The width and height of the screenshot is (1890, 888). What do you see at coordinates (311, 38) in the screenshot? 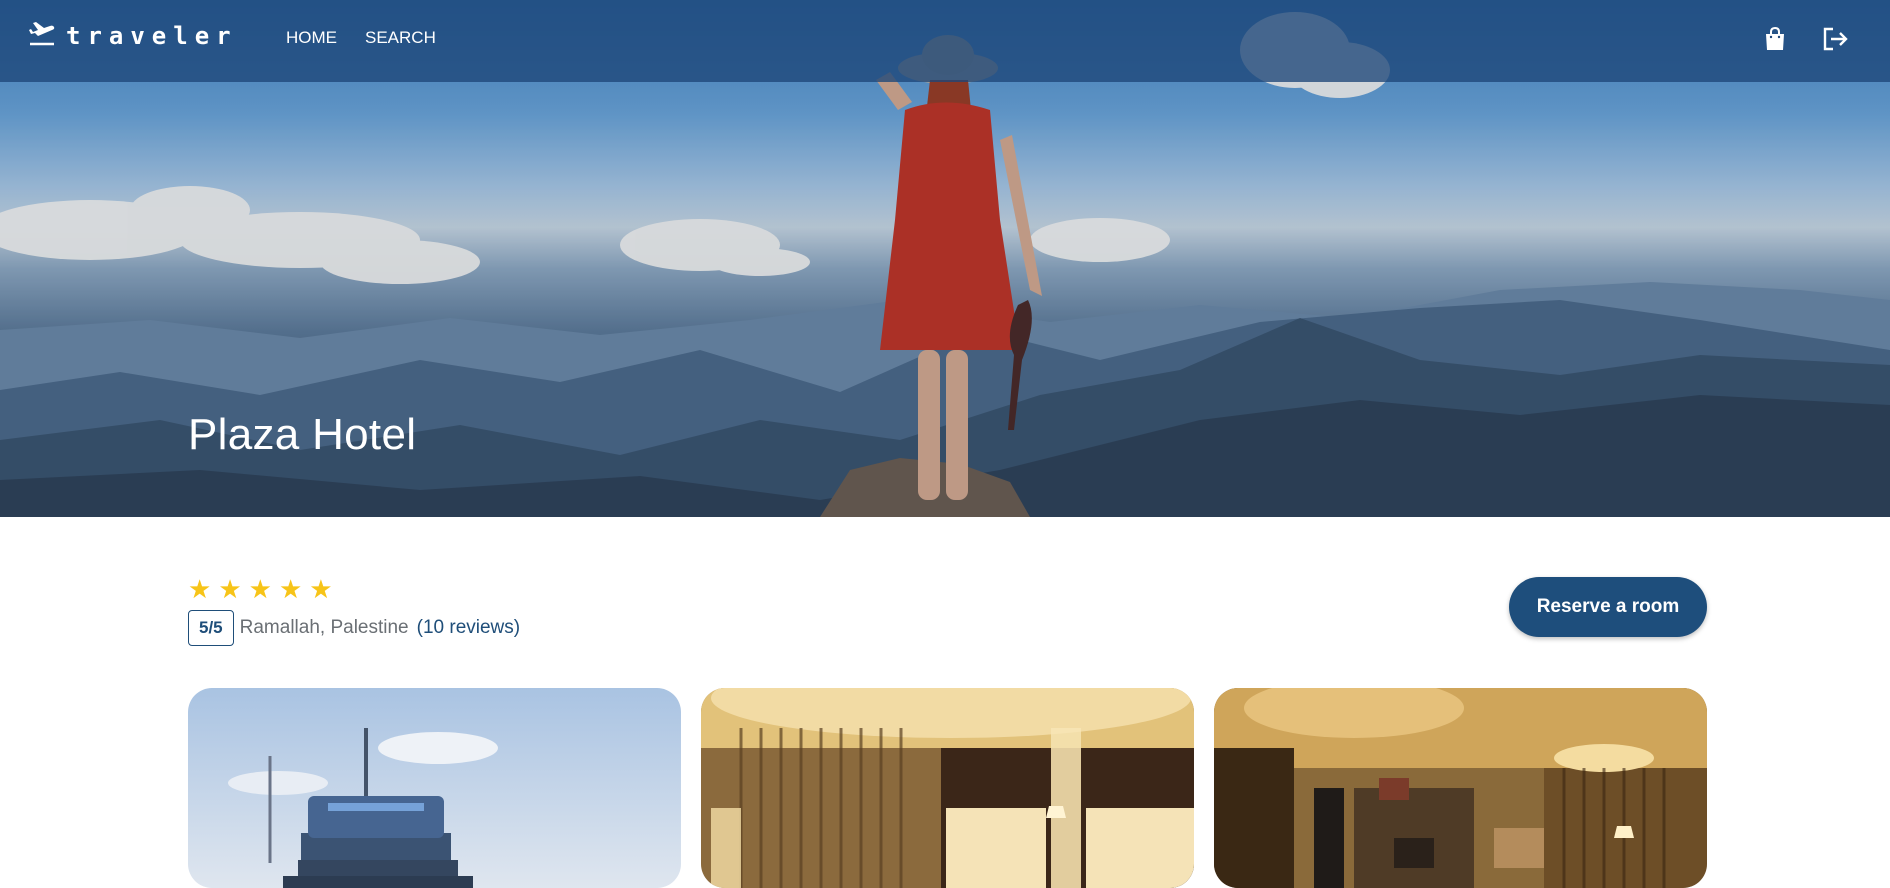
I see `nav-link-home: HOME` at bounding box center [311, 38].